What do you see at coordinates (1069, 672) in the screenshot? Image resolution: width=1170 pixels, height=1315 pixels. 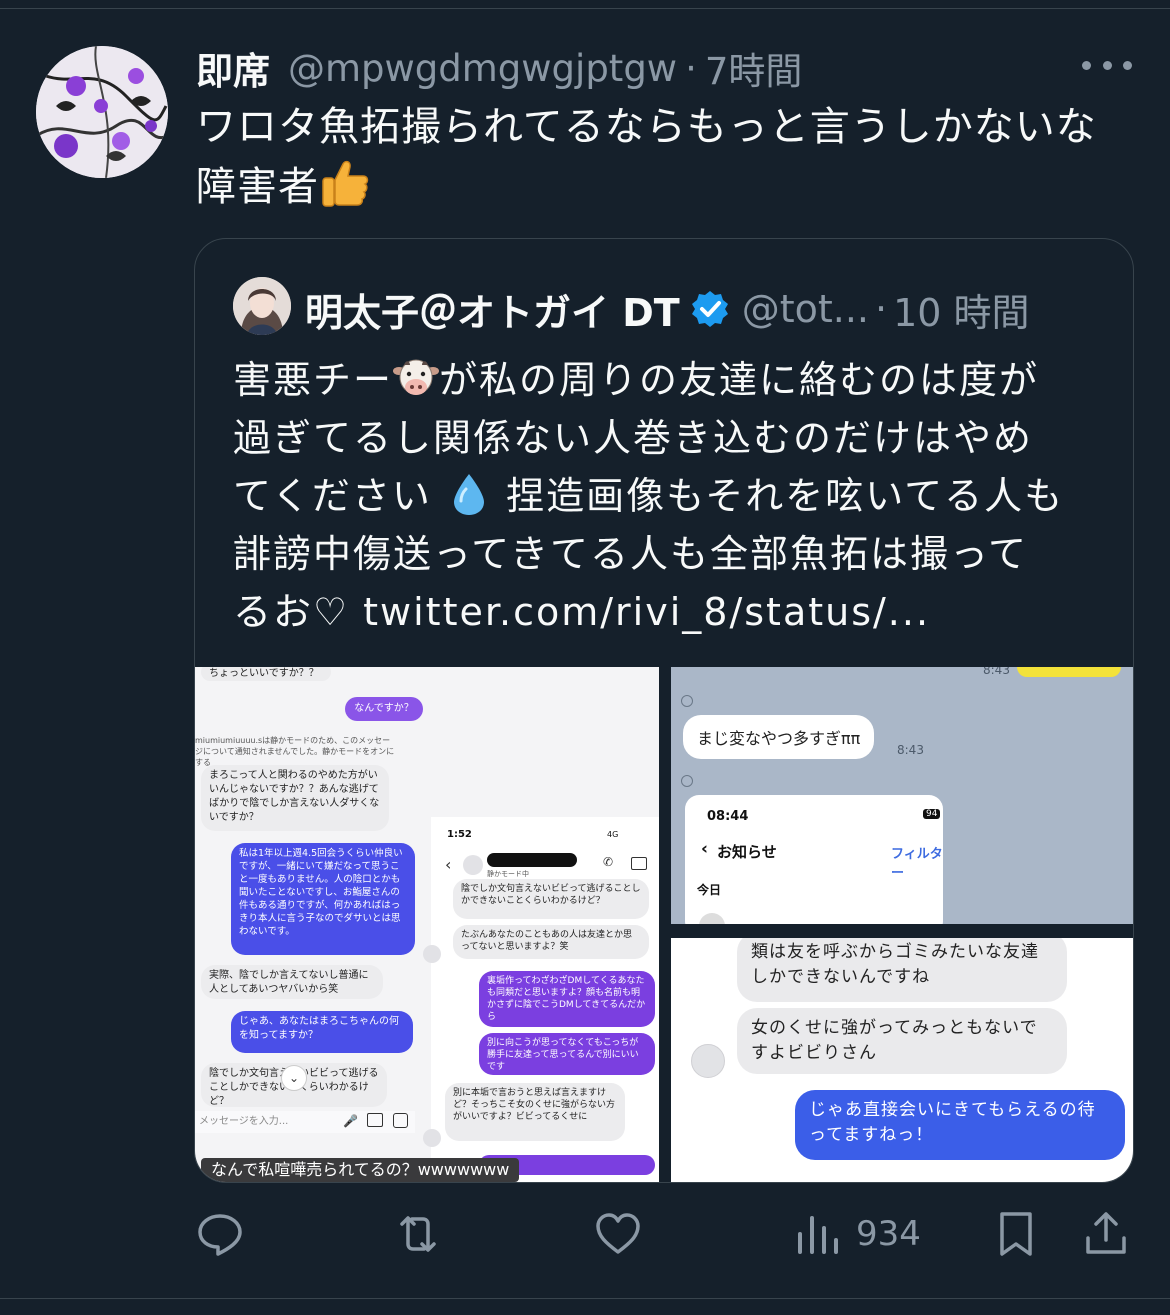 I see `own-bubble-partial` at bounding box center [1069, 672].